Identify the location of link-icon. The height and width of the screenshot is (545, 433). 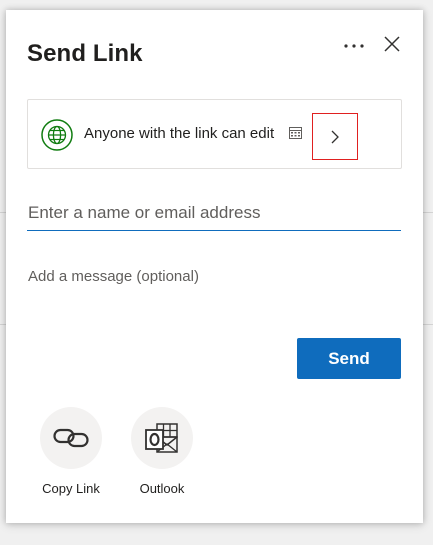
(71, 438).